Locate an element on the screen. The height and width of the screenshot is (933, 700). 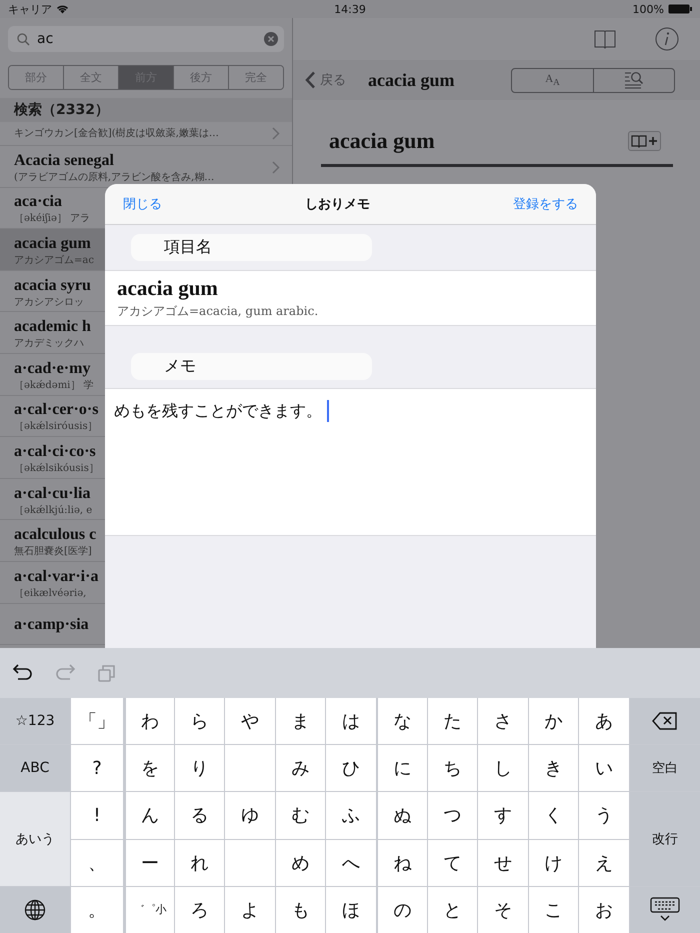
keyboard-key: と is located at coordinates (453, 909).